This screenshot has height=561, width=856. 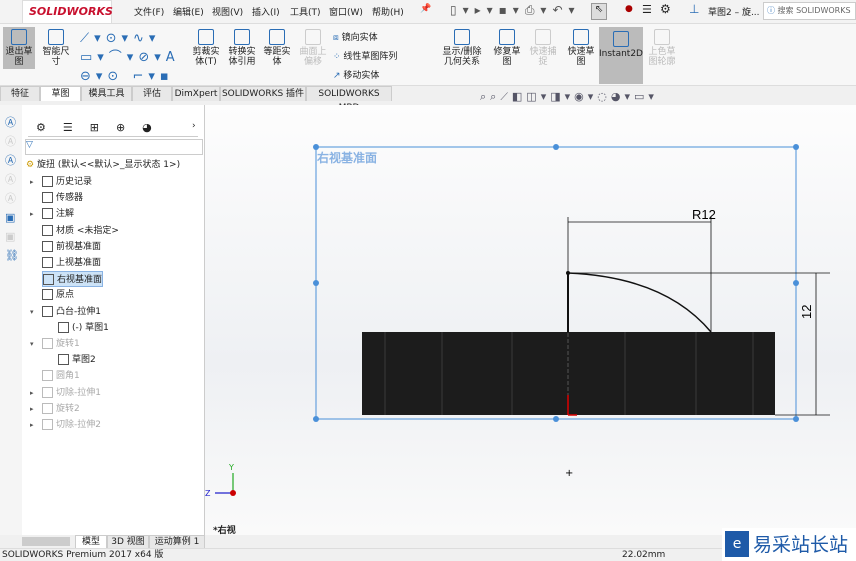 I want to click on watermark-text: 易采站长站, so click(x=801, y=545).